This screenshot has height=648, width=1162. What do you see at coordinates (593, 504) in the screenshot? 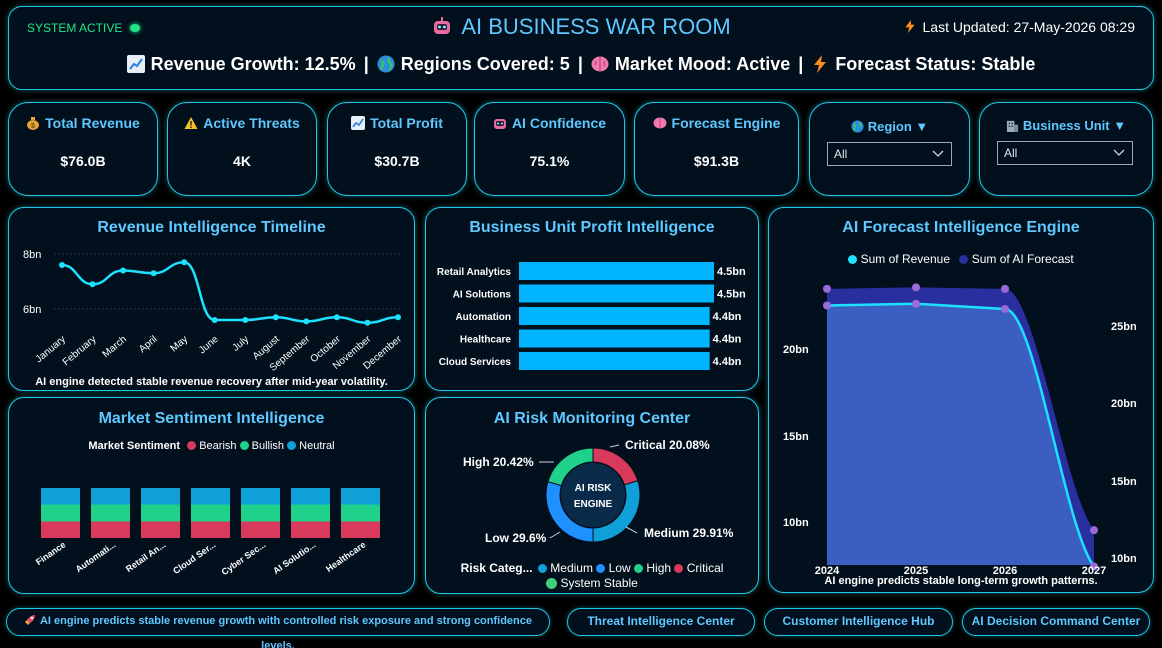
I see `donut-center-label: ENGINE` at bounding box center [593, 504].